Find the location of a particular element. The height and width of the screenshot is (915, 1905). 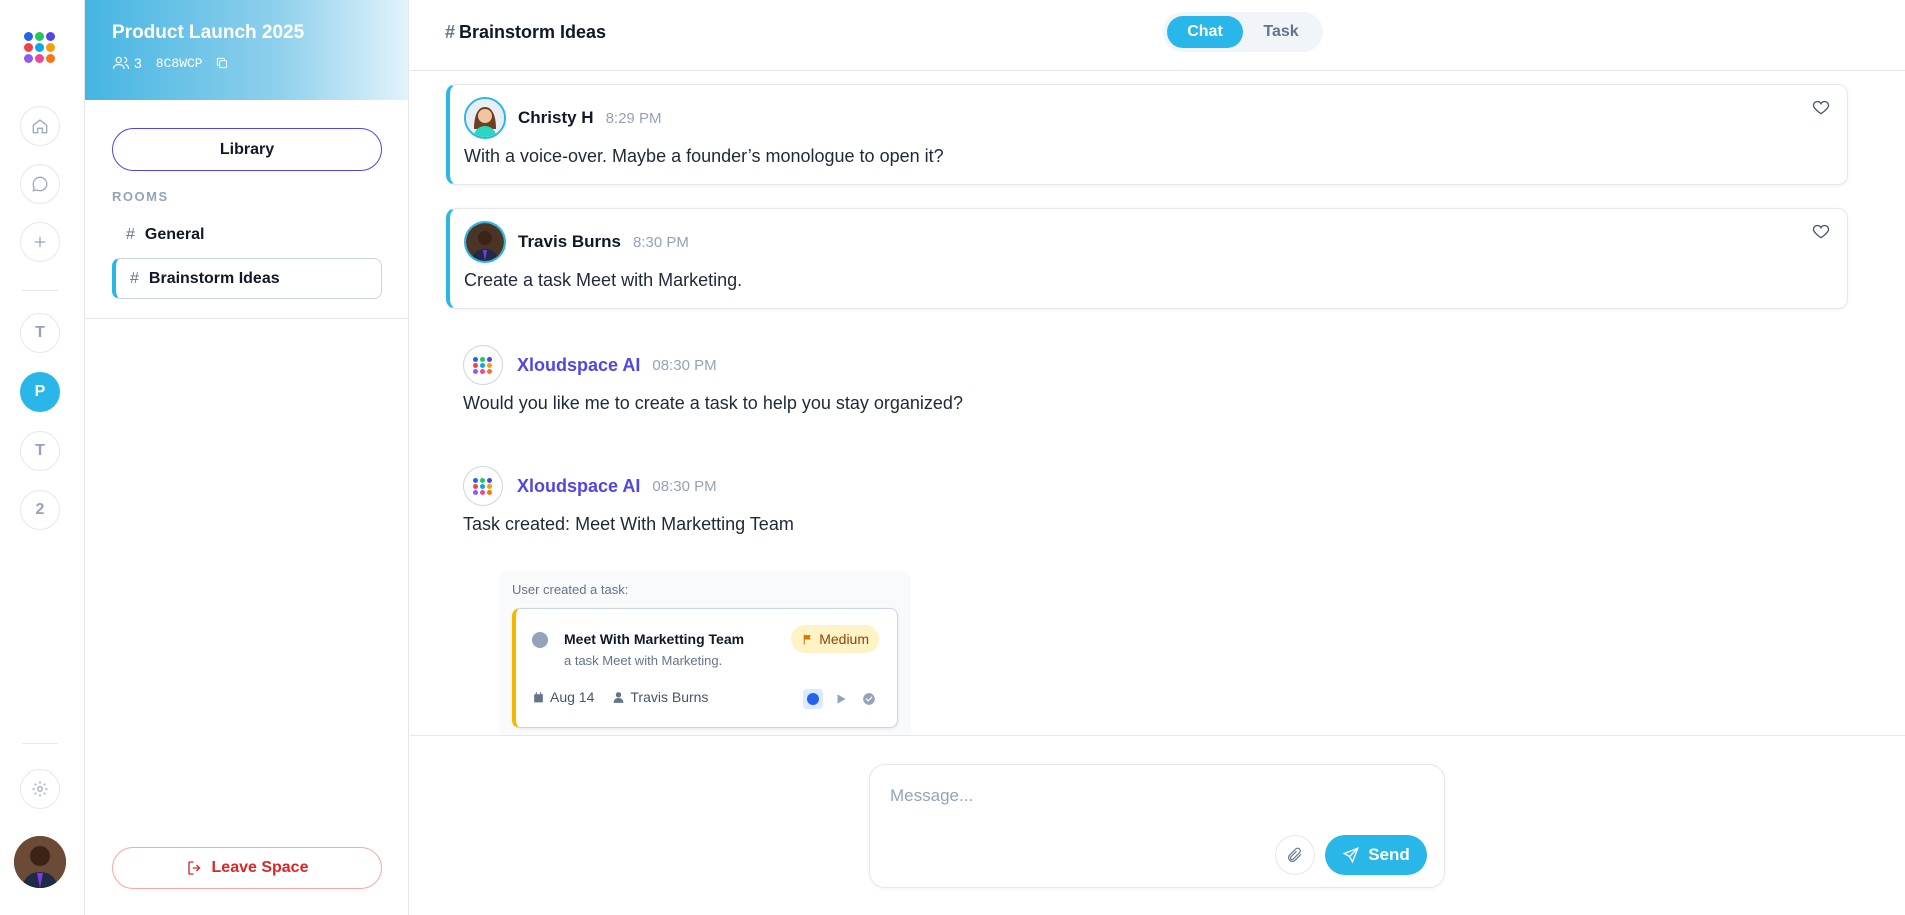

message-text: Create a task Meet with Marketing. is located at coordinates (603, 280).